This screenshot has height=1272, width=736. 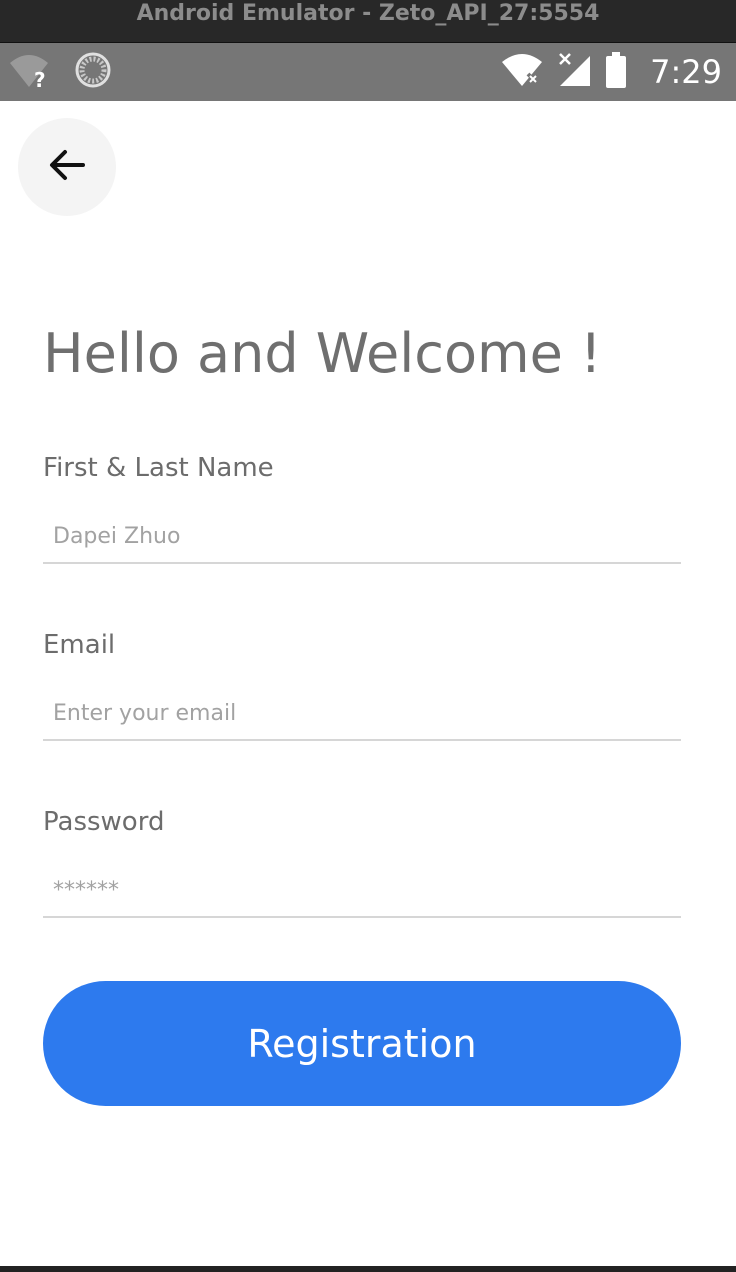 I want to click on back-button, so click(x=67, y=167).